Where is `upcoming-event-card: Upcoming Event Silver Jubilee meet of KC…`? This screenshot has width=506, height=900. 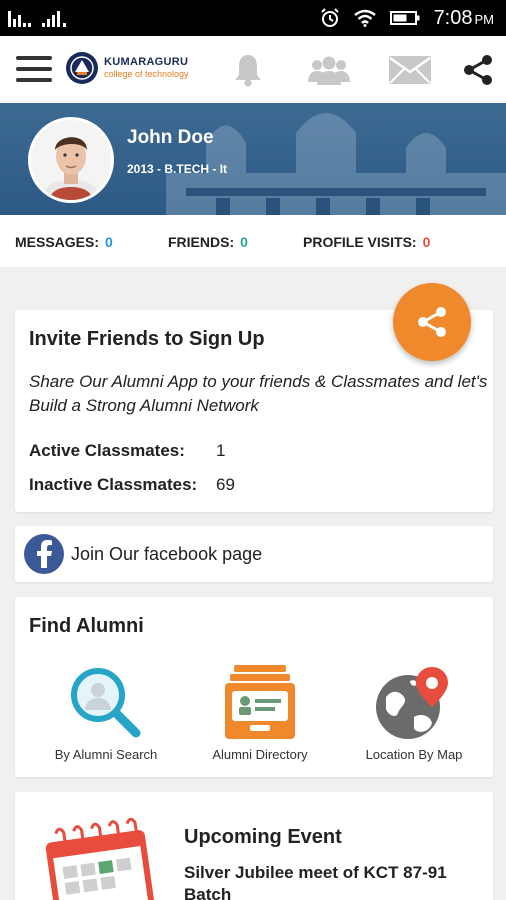 upcoming-event-card: Upcoming Event Silver Jubilee meet of KC… is located at coordinates (254, 846).